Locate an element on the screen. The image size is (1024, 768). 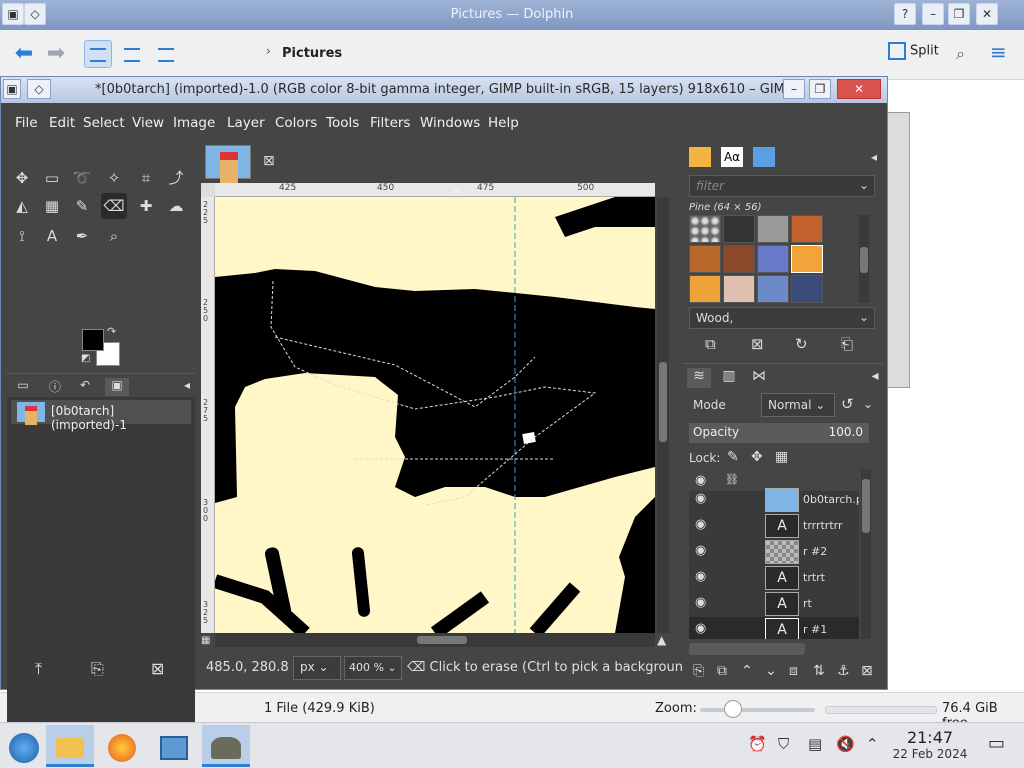
new-group-icon: ⧉ is located at coordinates (722, 671).